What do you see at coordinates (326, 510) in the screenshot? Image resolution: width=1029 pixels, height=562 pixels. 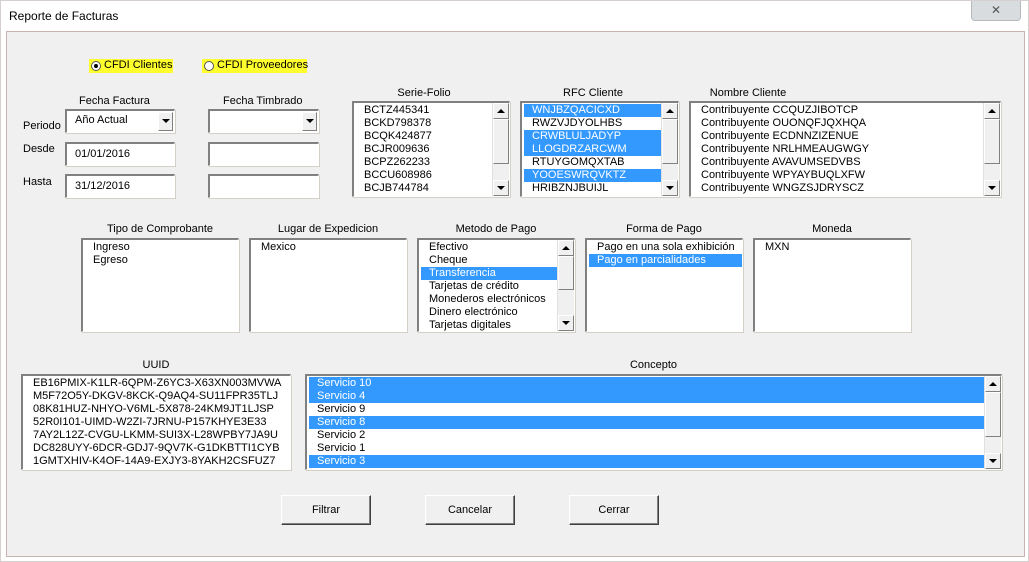 I see `filtrar-button: Filtrar` at bounding box center [326, 510].